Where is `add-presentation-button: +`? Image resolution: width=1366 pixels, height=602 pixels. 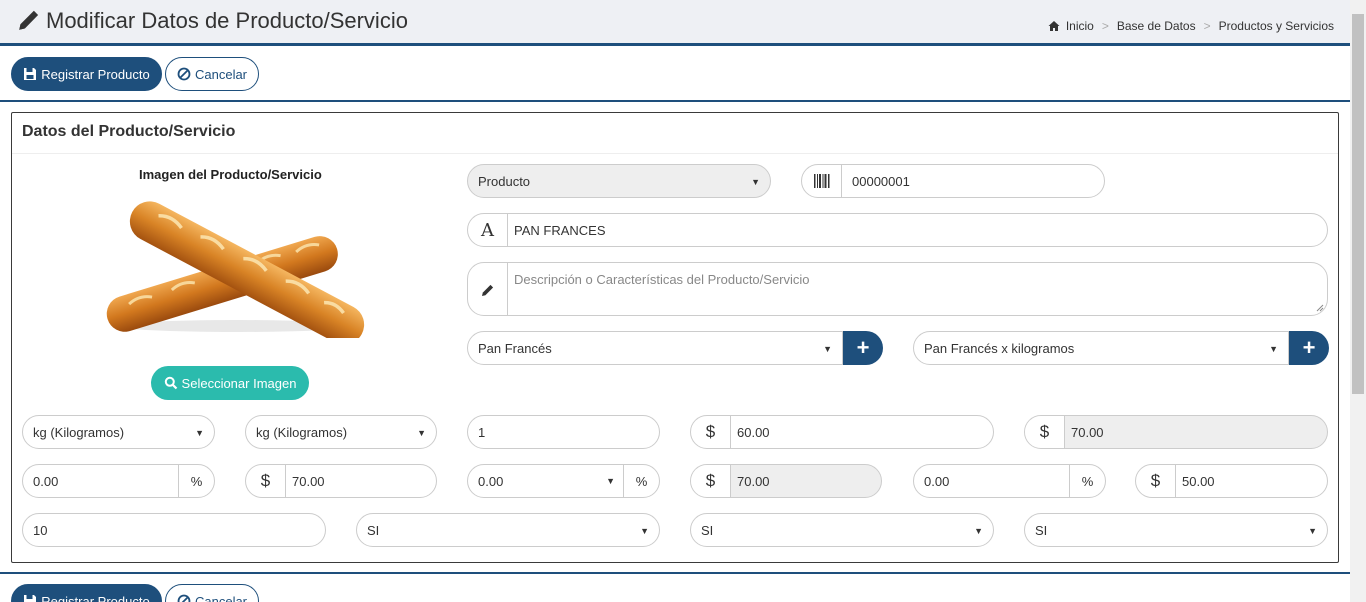 add-presentation-button: + is located at coordinates (1309, 348).